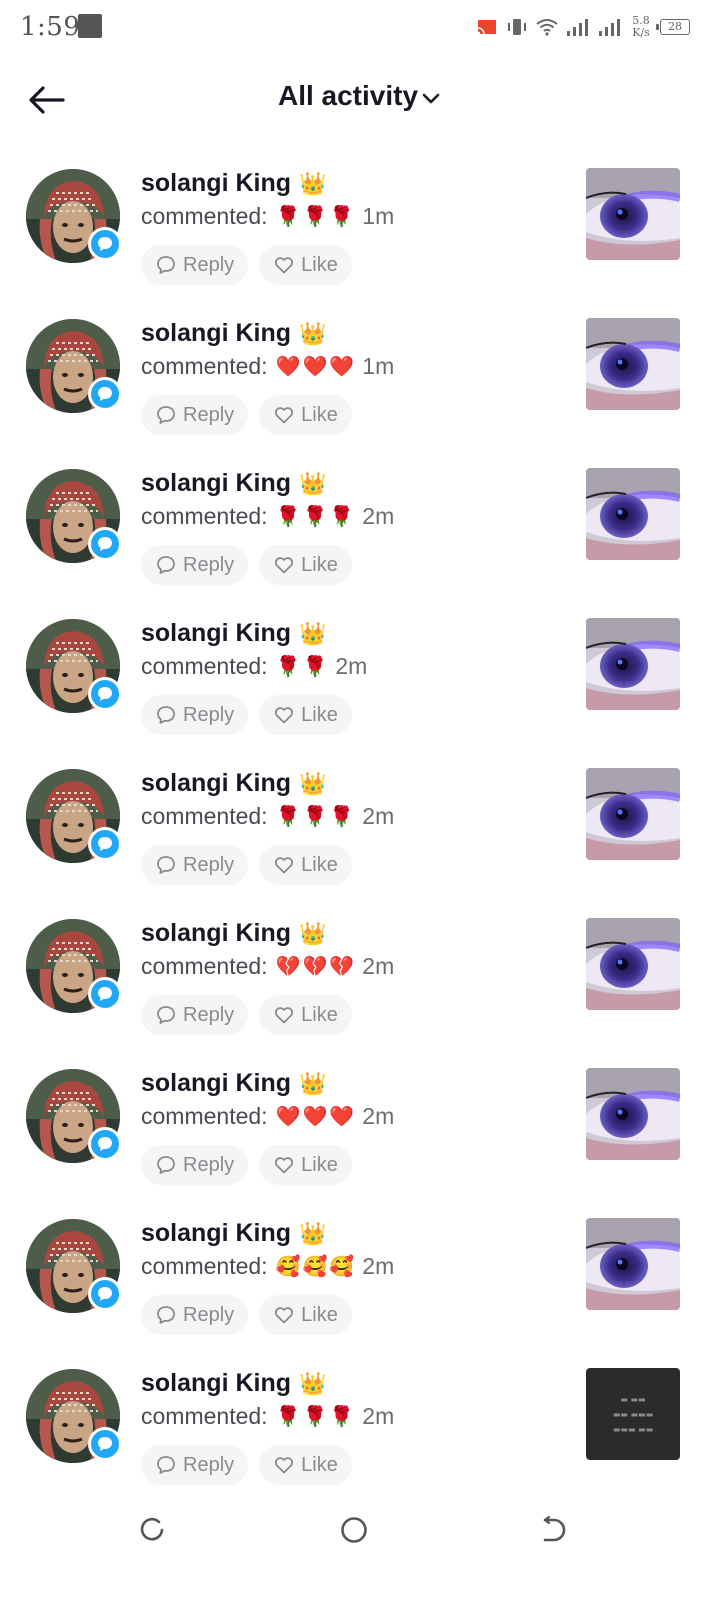 The image size is (720, 1600). Describe the element at coordinates (633, 1399) in the screenshot. I see `thumb-text-line: ▬ ▬▬` at that location.